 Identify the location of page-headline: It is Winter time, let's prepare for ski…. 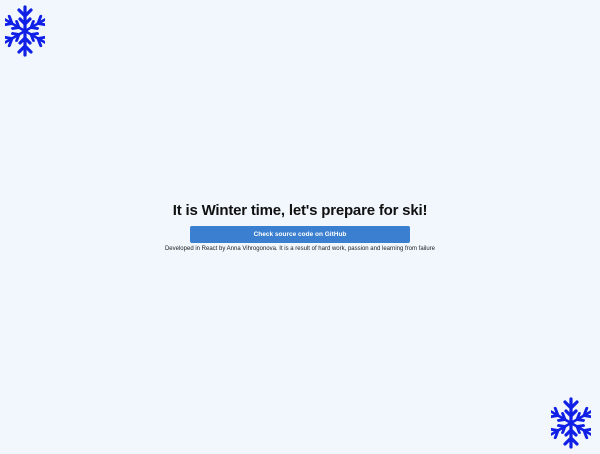
(300, 210).